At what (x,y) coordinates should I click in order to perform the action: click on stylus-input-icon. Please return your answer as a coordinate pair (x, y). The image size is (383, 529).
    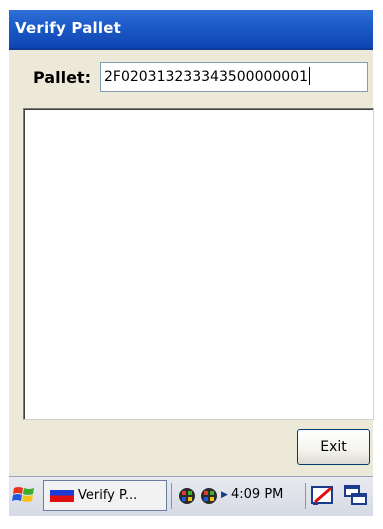
    Looking at the image, I should click on (323, 496).